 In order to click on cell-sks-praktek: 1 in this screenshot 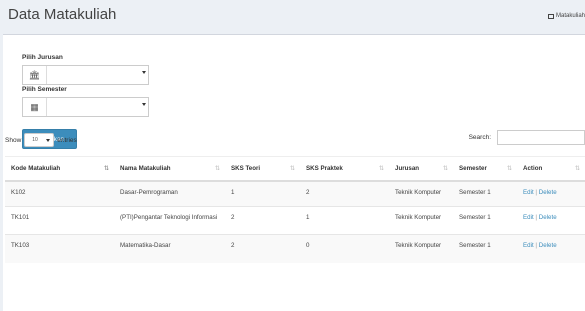, I will do `click(344, 220)`.